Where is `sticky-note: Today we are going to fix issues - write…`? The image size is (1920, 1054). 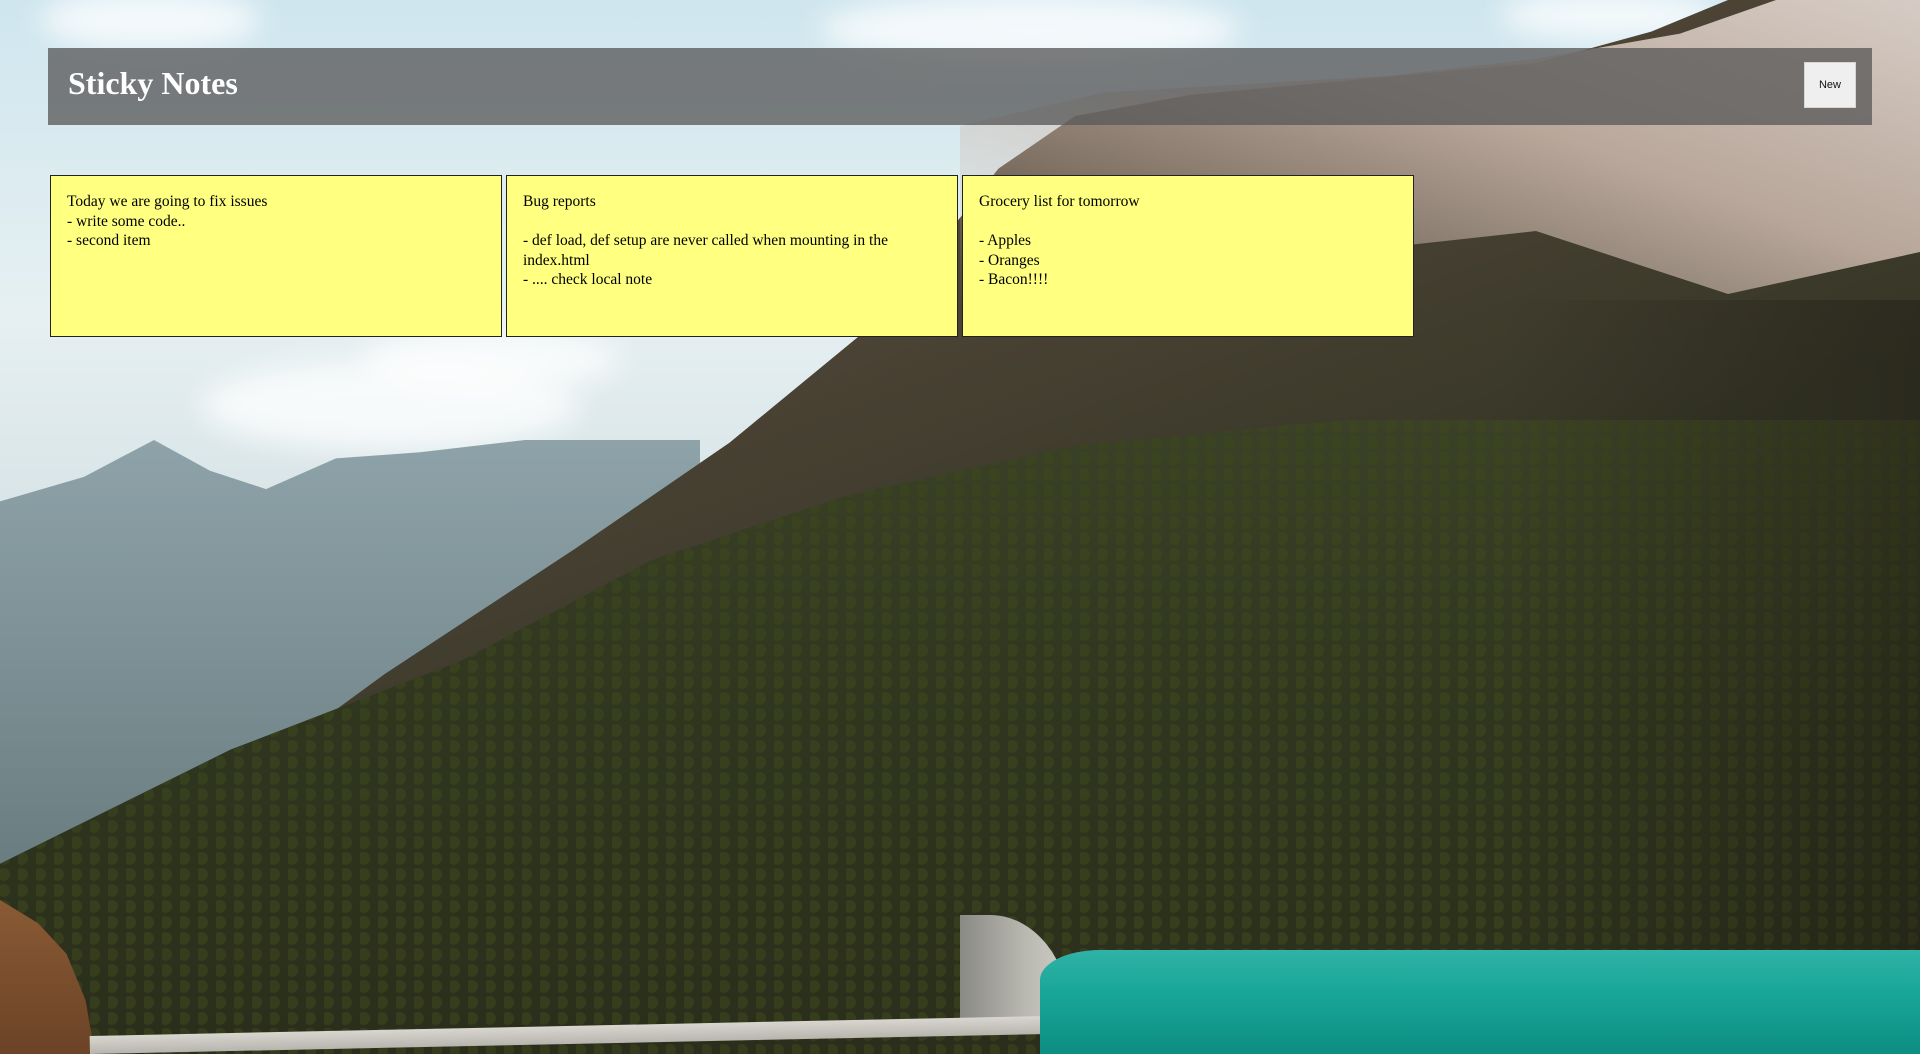
sticky-note: Today we are going to fix issues - write… is located at coordinates (276, 256).